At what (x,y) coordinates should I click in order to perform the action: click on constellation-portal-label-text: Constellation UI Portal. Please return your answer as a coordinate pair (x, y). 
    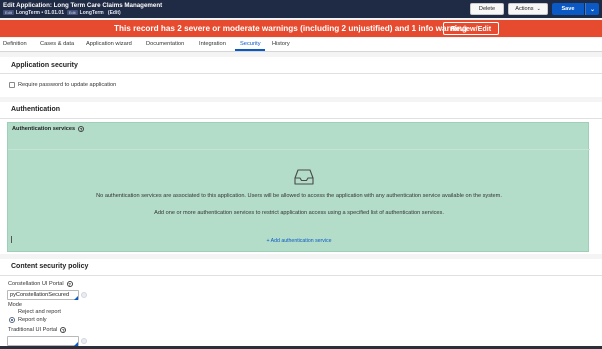
    Looking at the image, I should click on (36, 284).